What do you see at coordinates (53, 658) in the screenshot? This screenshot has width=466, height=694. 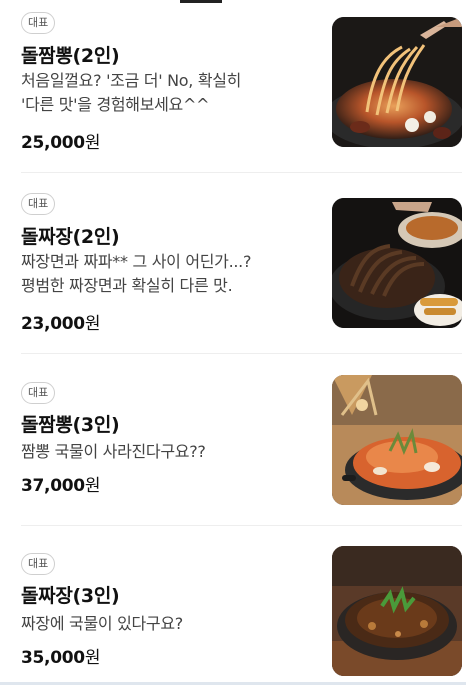 I see `price-value: 35,000` at bounding box center [53, 658].